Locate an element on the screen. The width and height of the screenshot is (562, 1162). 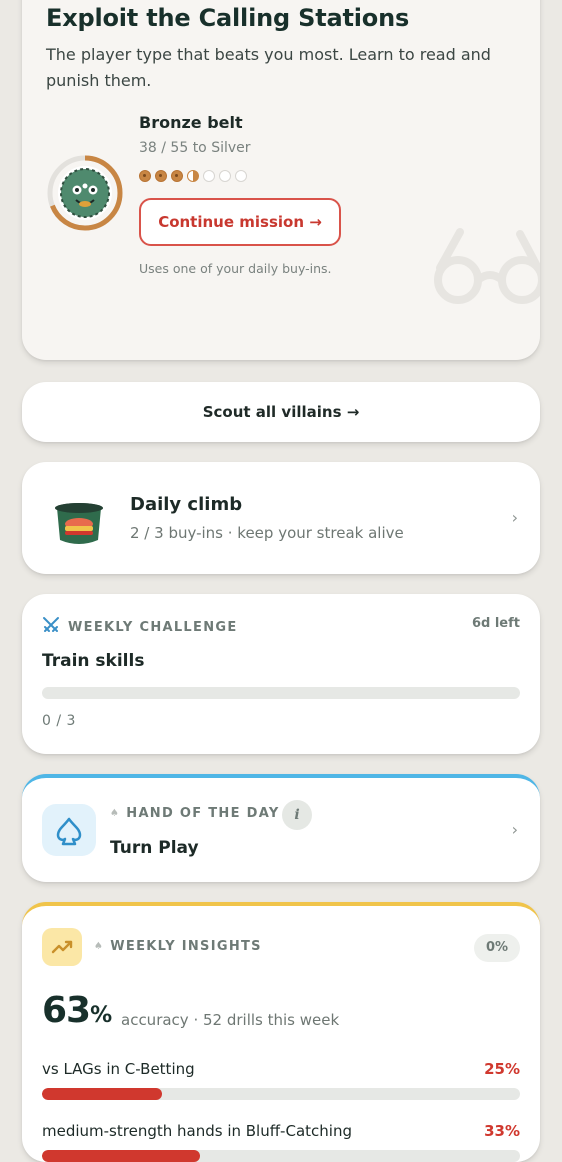
weekly-insights-label: WEEKLY INSIGHTS is located at coordinates (186, 946).